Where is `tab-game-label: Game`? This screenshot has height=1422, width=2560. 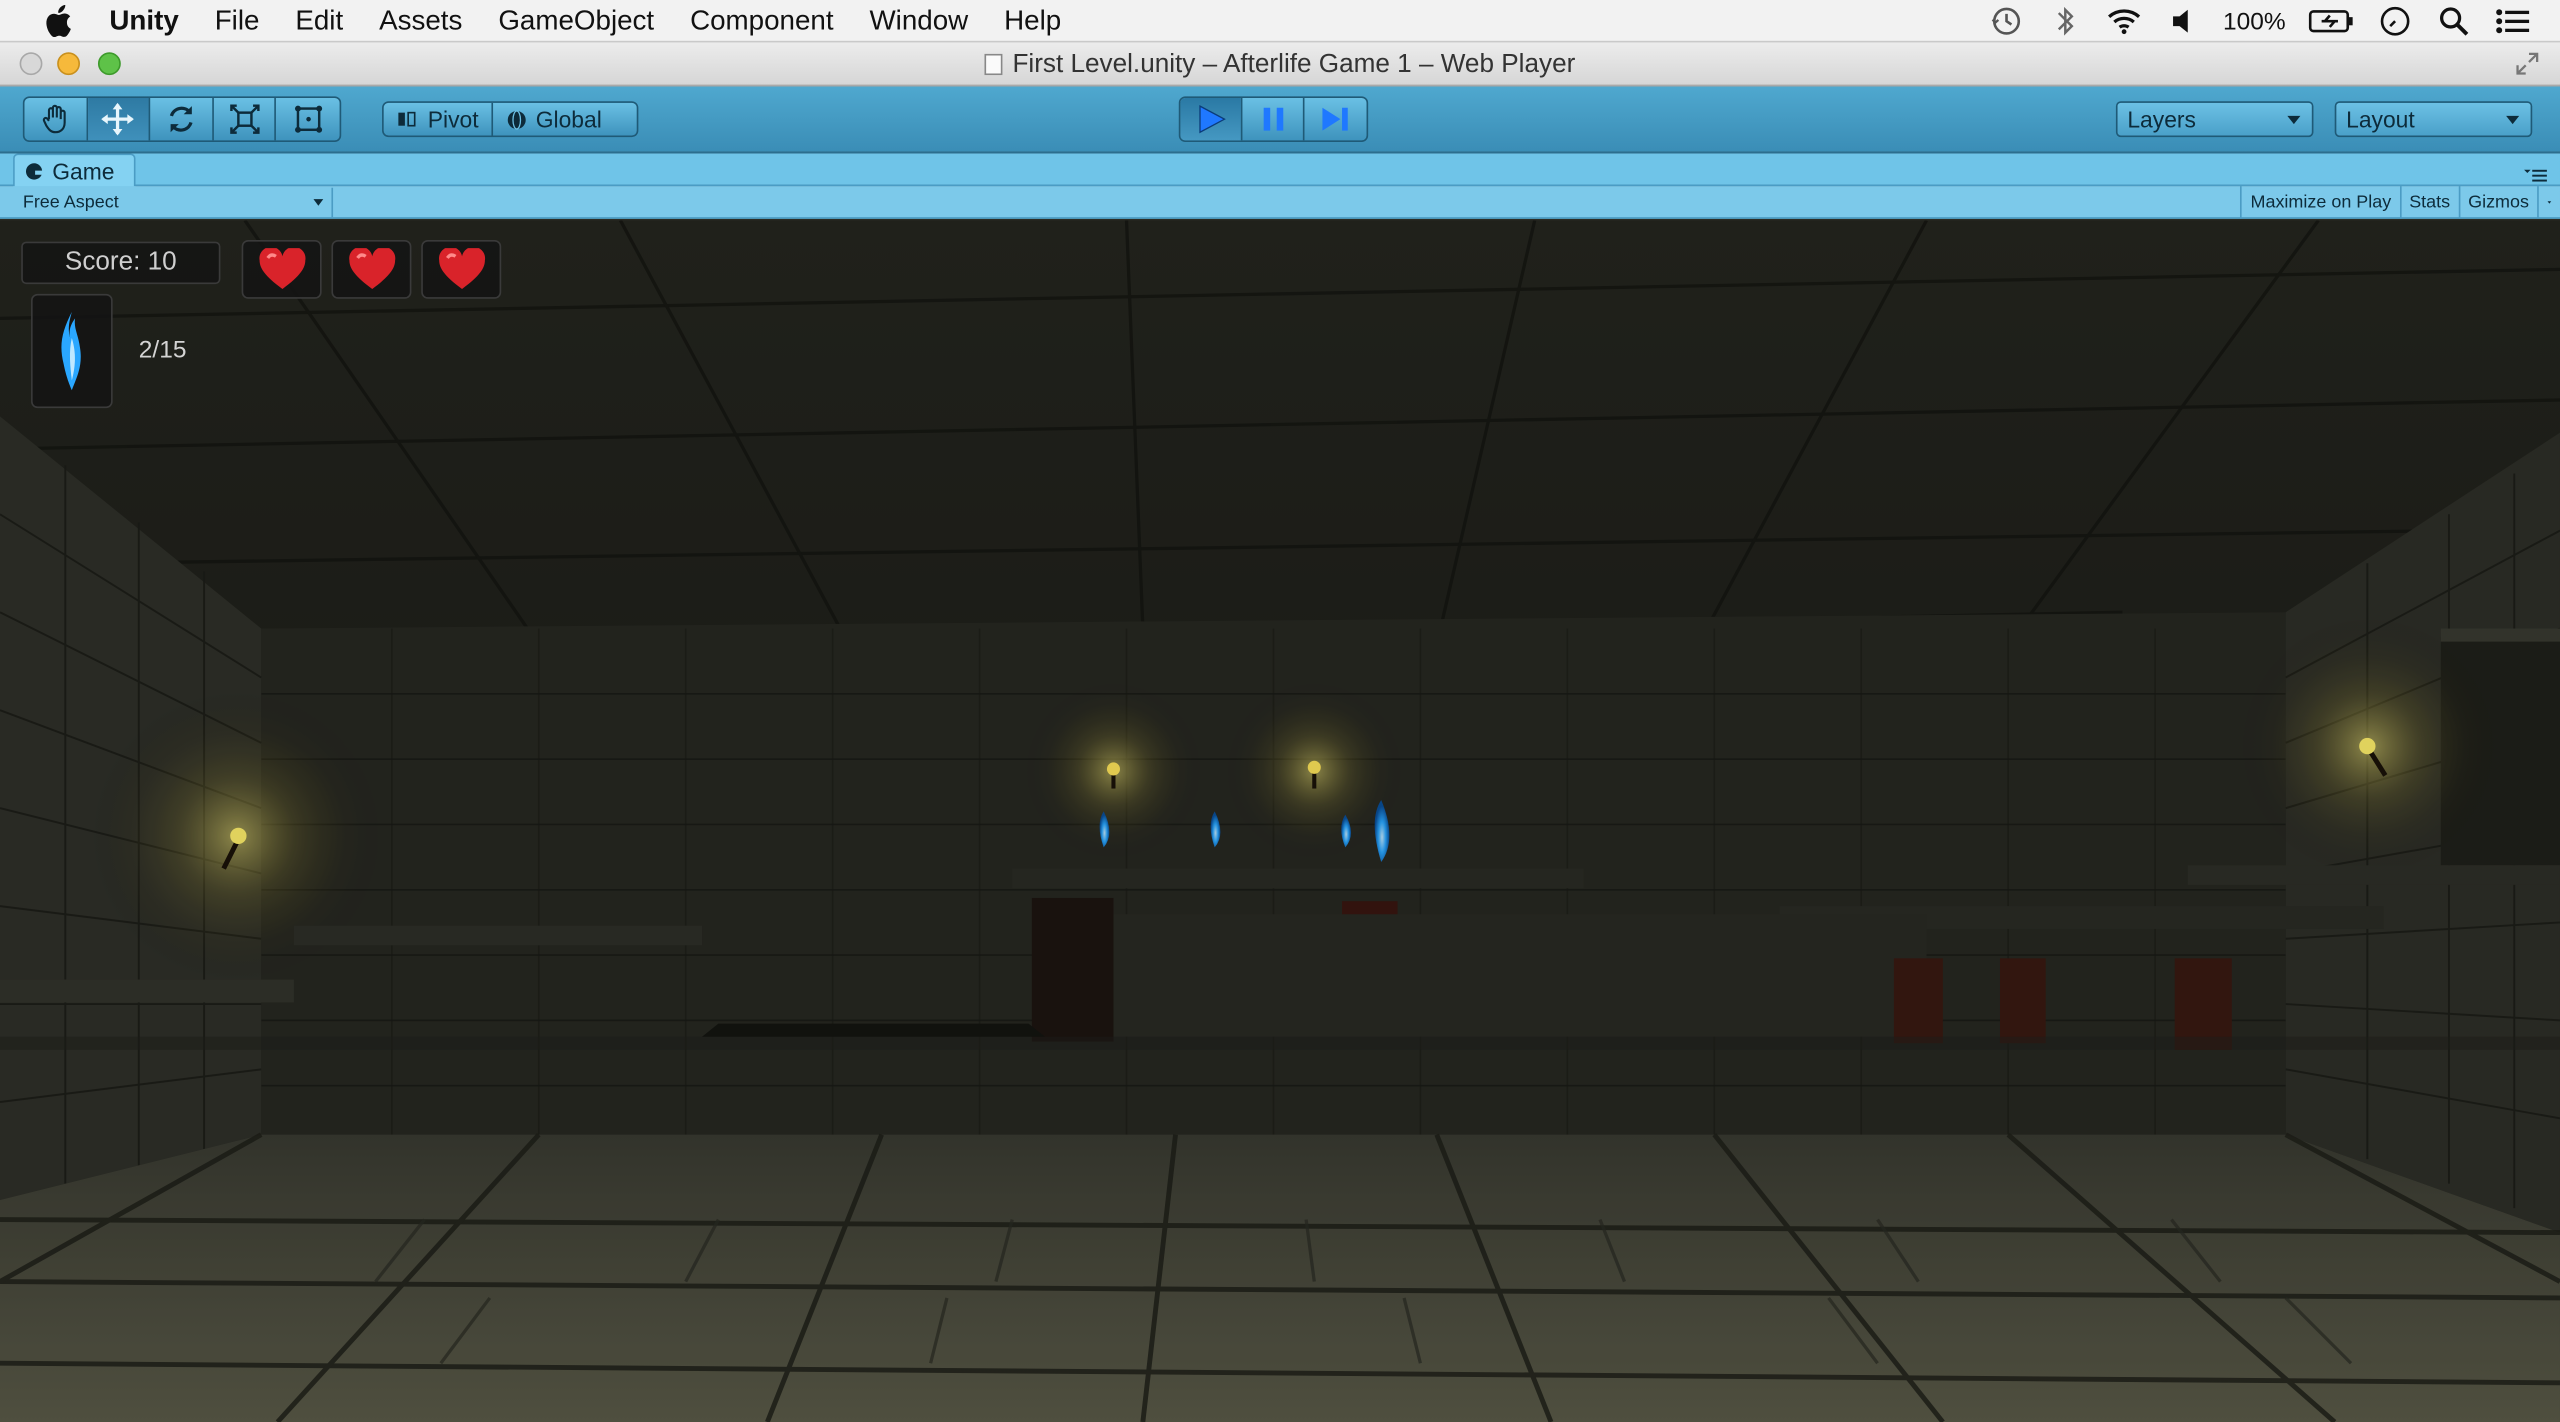
tab-game-label: Game is located at coordinates (83, 171).